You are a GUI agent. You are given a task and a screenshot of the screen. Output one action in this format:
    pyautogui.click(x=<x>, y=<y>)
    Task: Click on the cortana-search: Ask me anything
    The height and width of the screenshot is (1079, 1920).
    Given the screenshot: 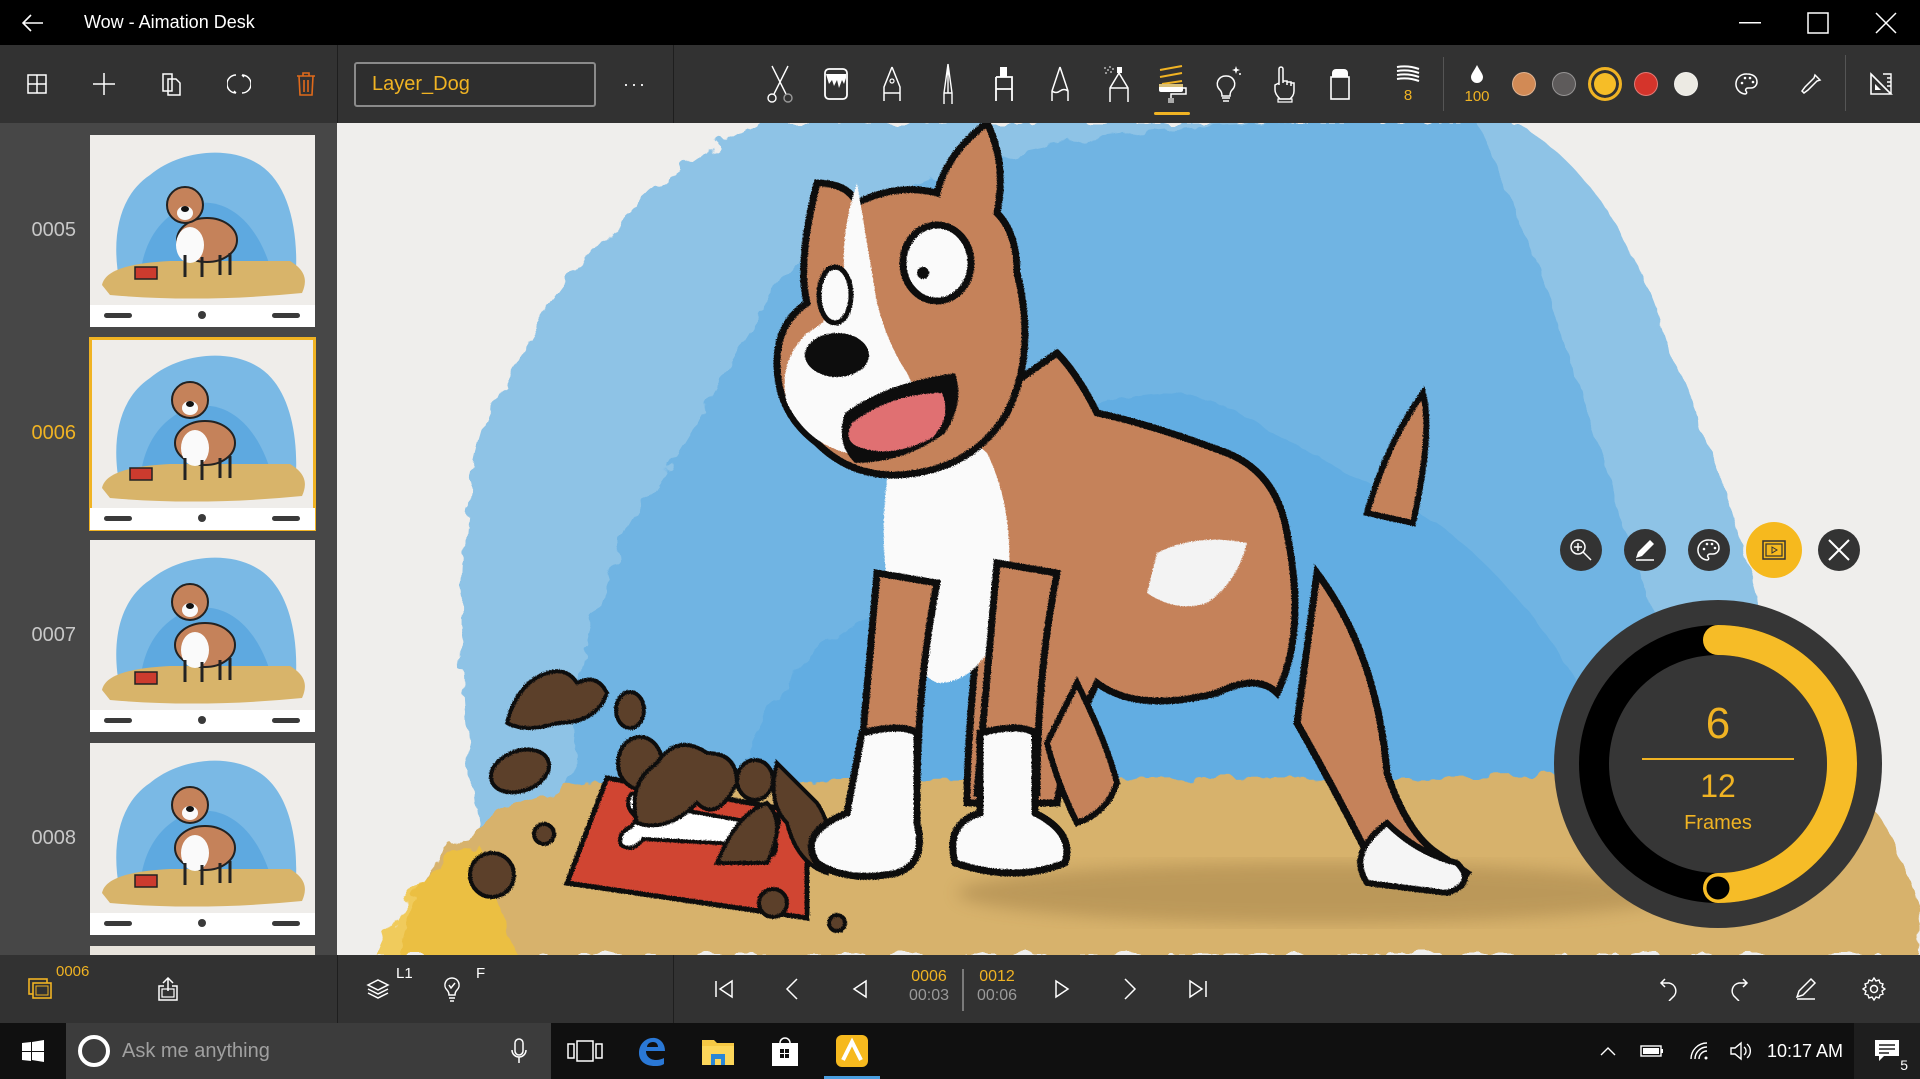 What is the action you would take?
    pyautogui.click(x=308, y=1051)
    